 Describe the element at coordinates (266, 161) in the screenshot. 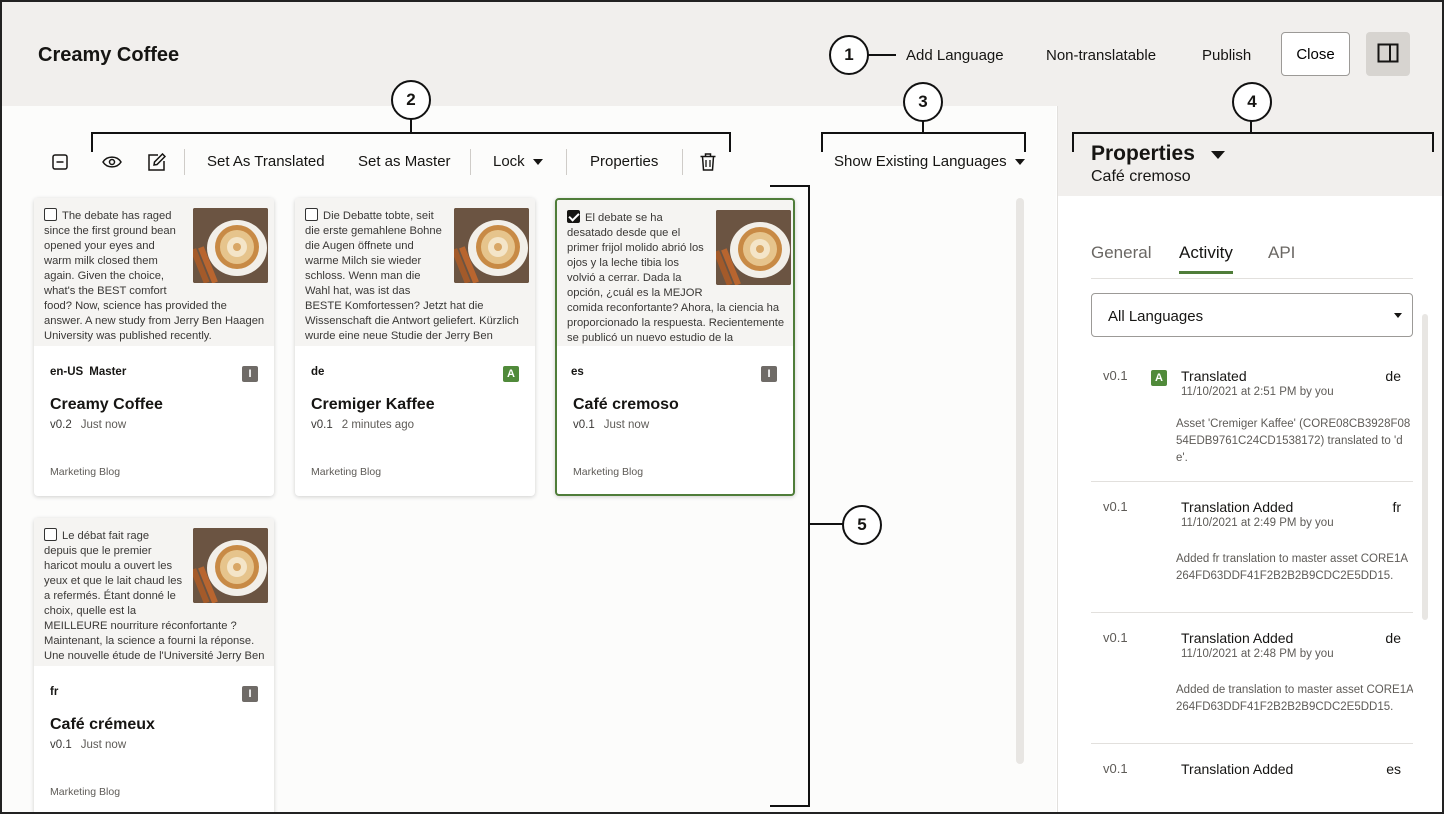

I see `set-as-translated-button: Set As Translated` at that location.